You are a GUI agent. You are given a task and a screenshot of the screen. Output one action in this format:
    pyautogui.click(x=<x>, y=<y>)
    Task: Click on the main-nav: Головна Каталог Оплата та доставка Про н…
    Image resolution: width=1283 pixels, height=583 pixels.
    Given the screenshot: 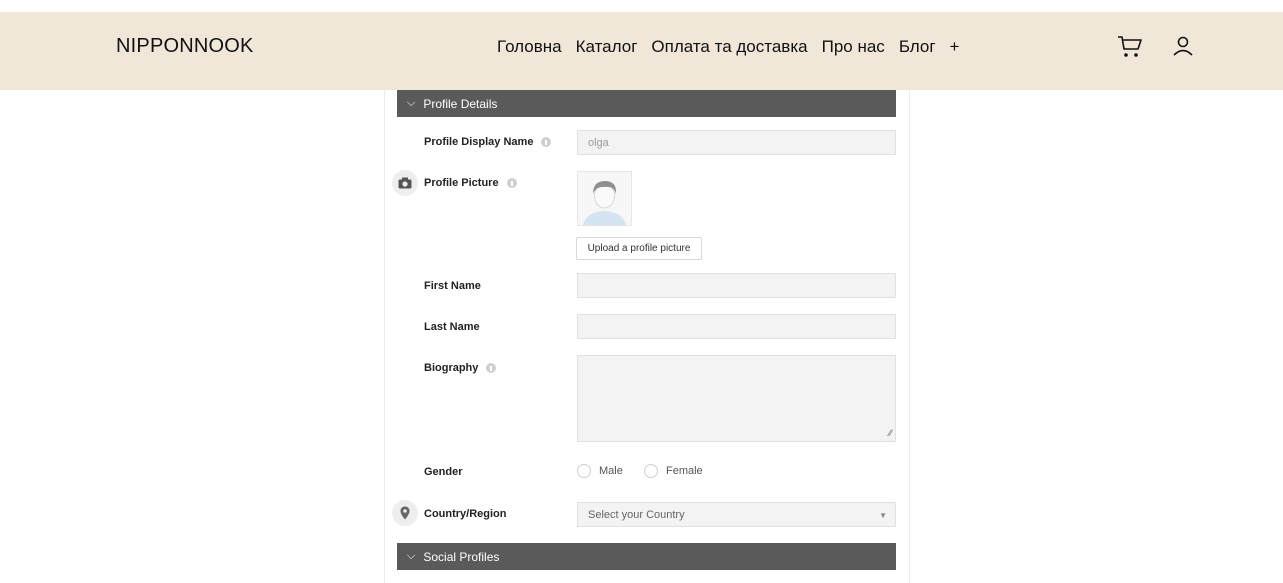 What is the action you would take?
    pyautogui.click(x=728, y=47)
    